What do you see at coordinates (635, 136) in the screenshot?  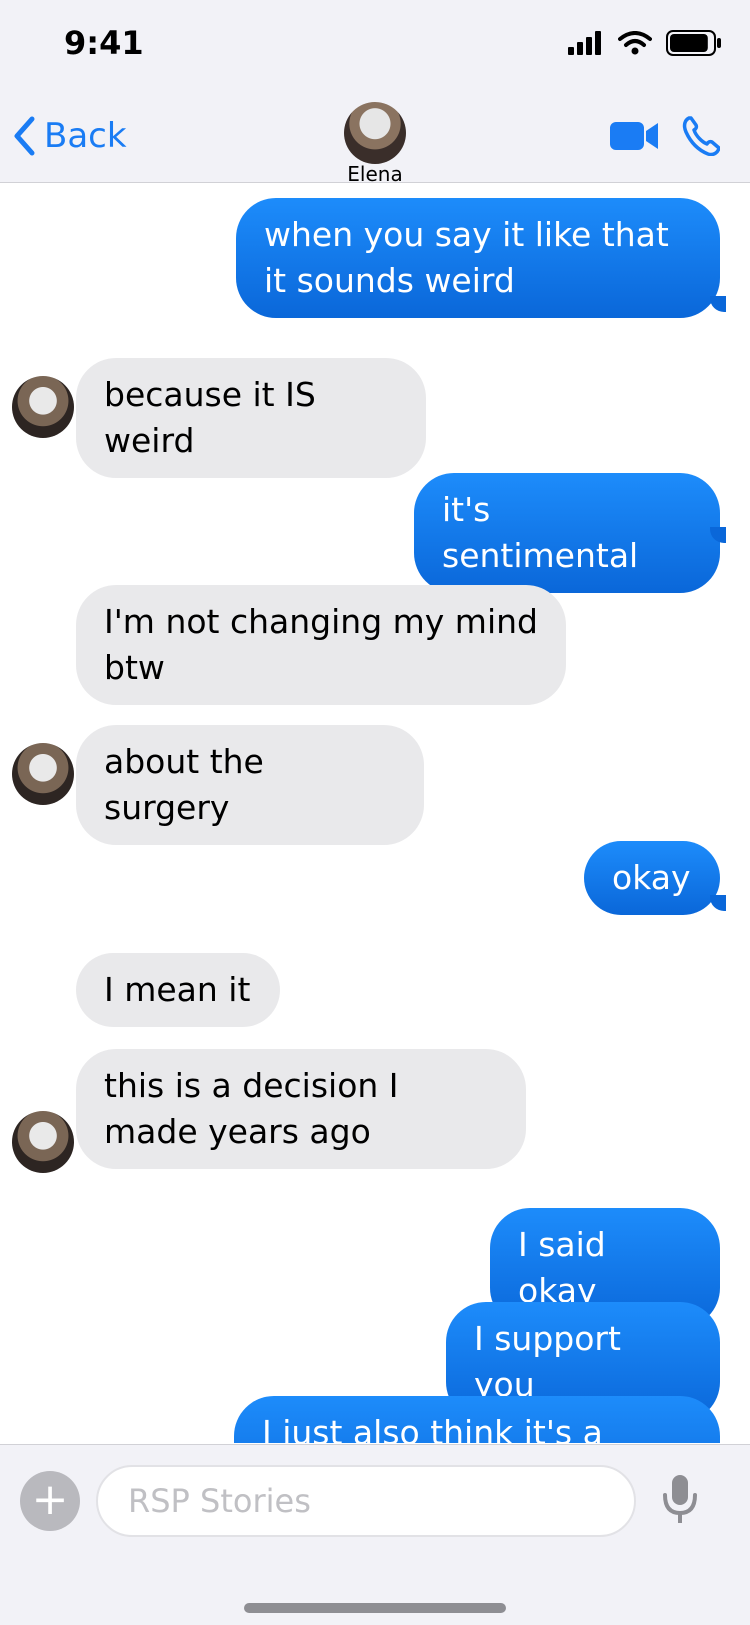 I see `video-camera-icon` at bounding box center [635, 136].